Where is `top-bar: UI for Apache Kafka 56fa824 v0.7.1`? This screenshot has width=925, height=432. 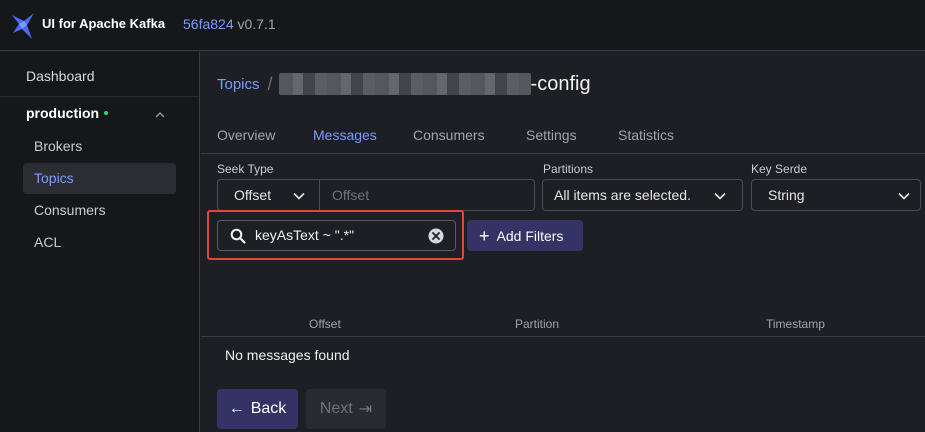
top-bar: UI for Apache Kafka 56fa824 v0.7.1 is located at coordinates (462, 25).